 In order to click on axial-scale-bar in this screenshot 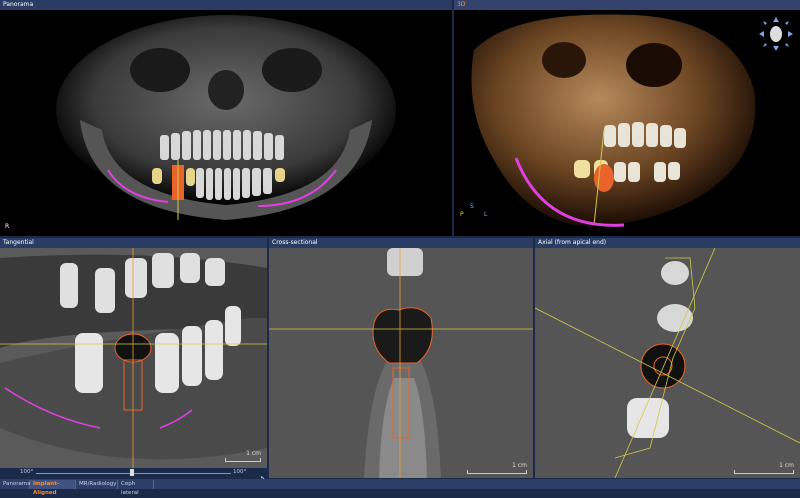, I will do `click(764, 472)`.